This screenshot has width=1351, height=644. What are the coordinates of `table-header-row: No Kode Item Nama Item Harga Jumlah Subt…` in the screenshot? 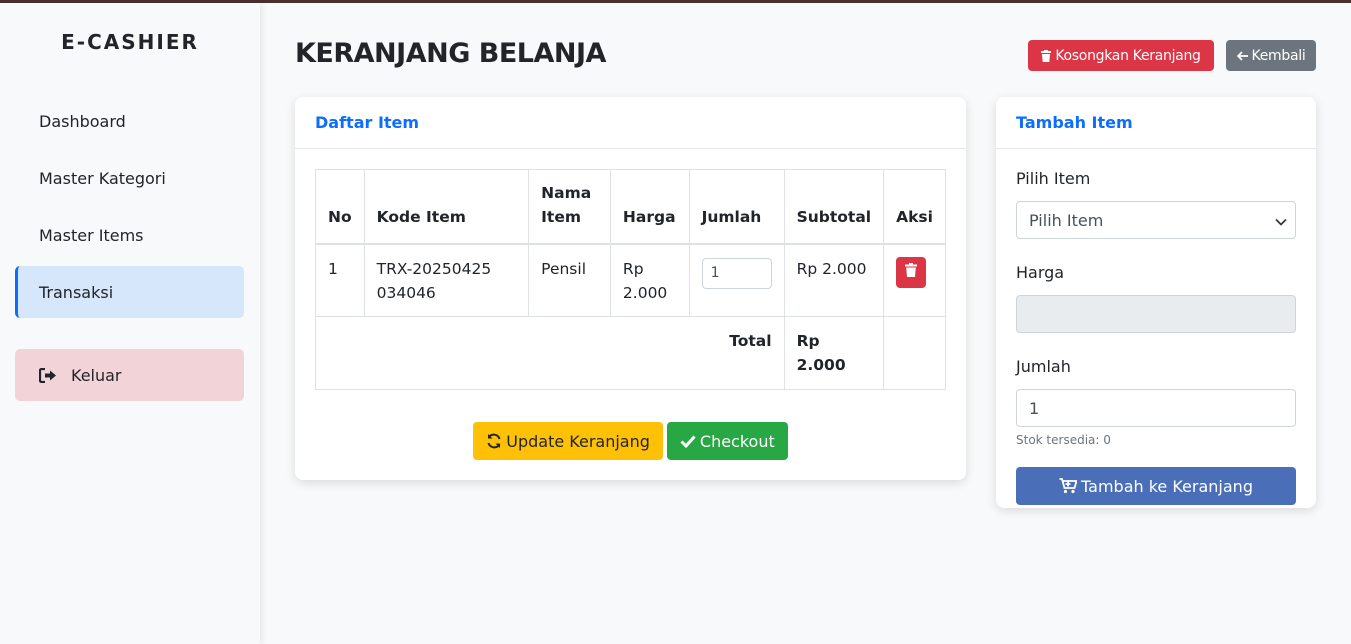 It's located at (630, 207).